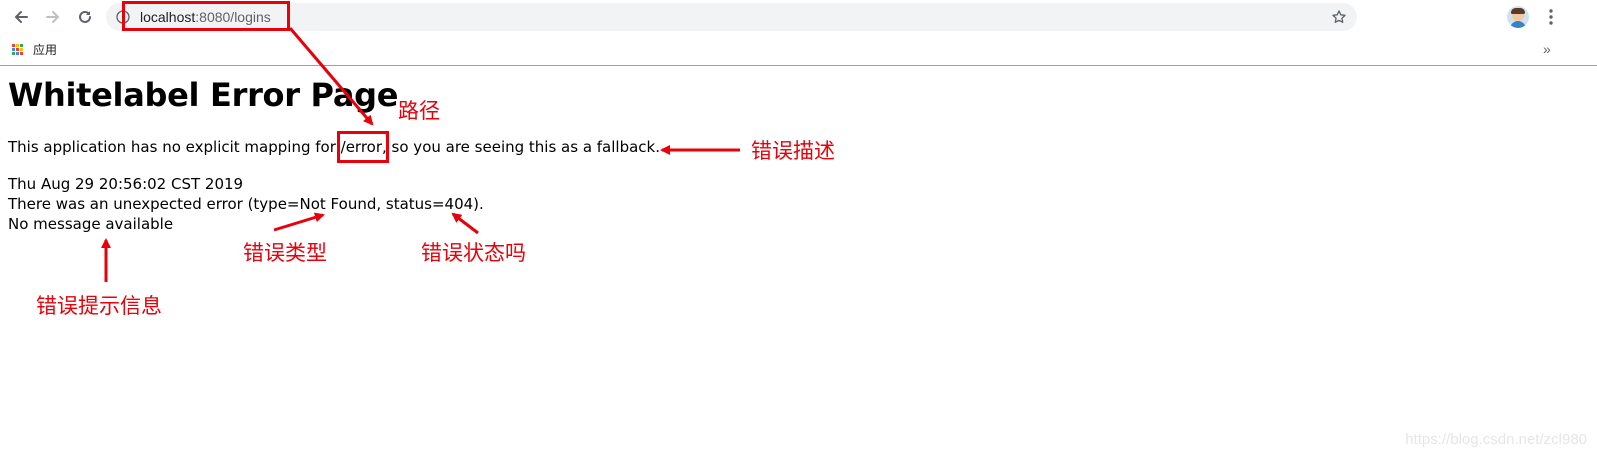  I want to click on profile-avatar, so click(1518, 17).